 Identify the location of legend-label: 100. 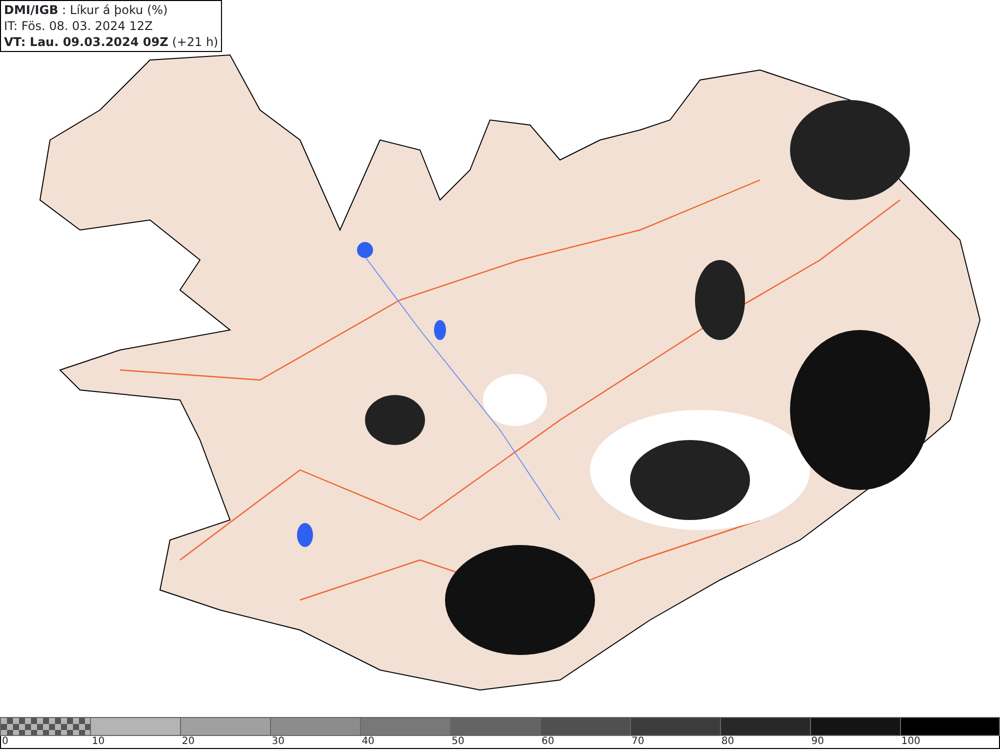
(910, 741).